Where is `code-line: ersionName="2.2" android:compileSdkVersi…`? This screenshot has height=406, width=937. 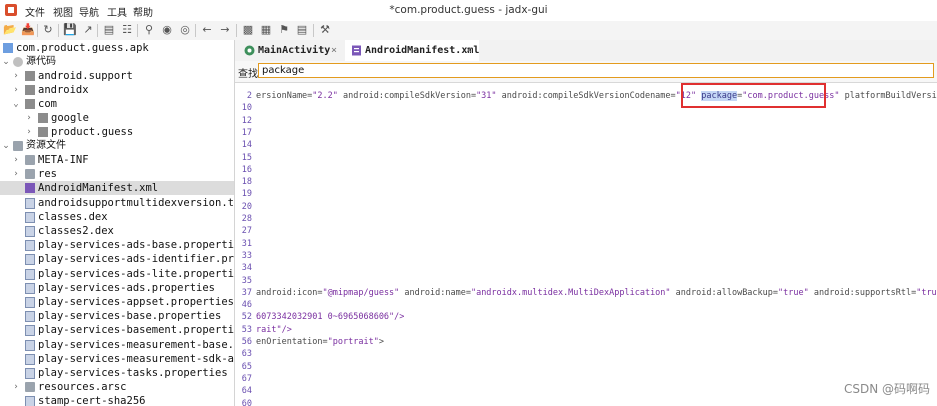
code-line: ersionName="2.2" android:compileSdkVersi… is located at coordinates (596, 96).